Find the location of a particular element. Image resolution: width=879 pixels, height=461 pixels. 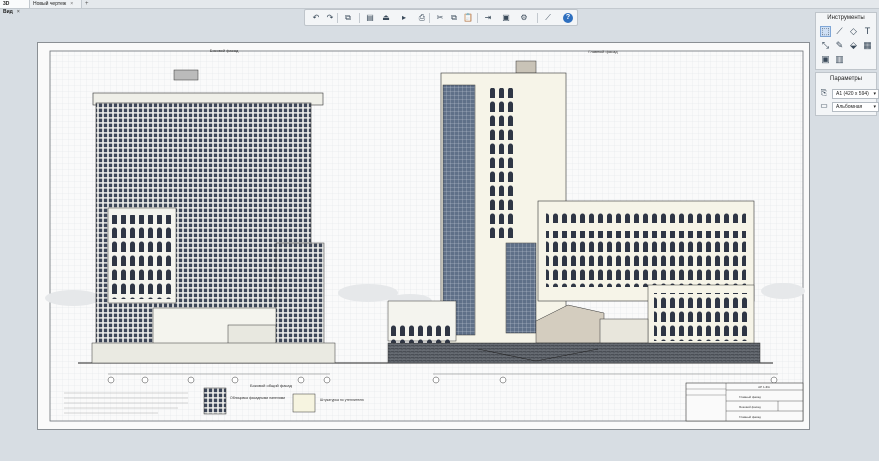

orientation-value: Альбомная is located at coordinates (849, 107).